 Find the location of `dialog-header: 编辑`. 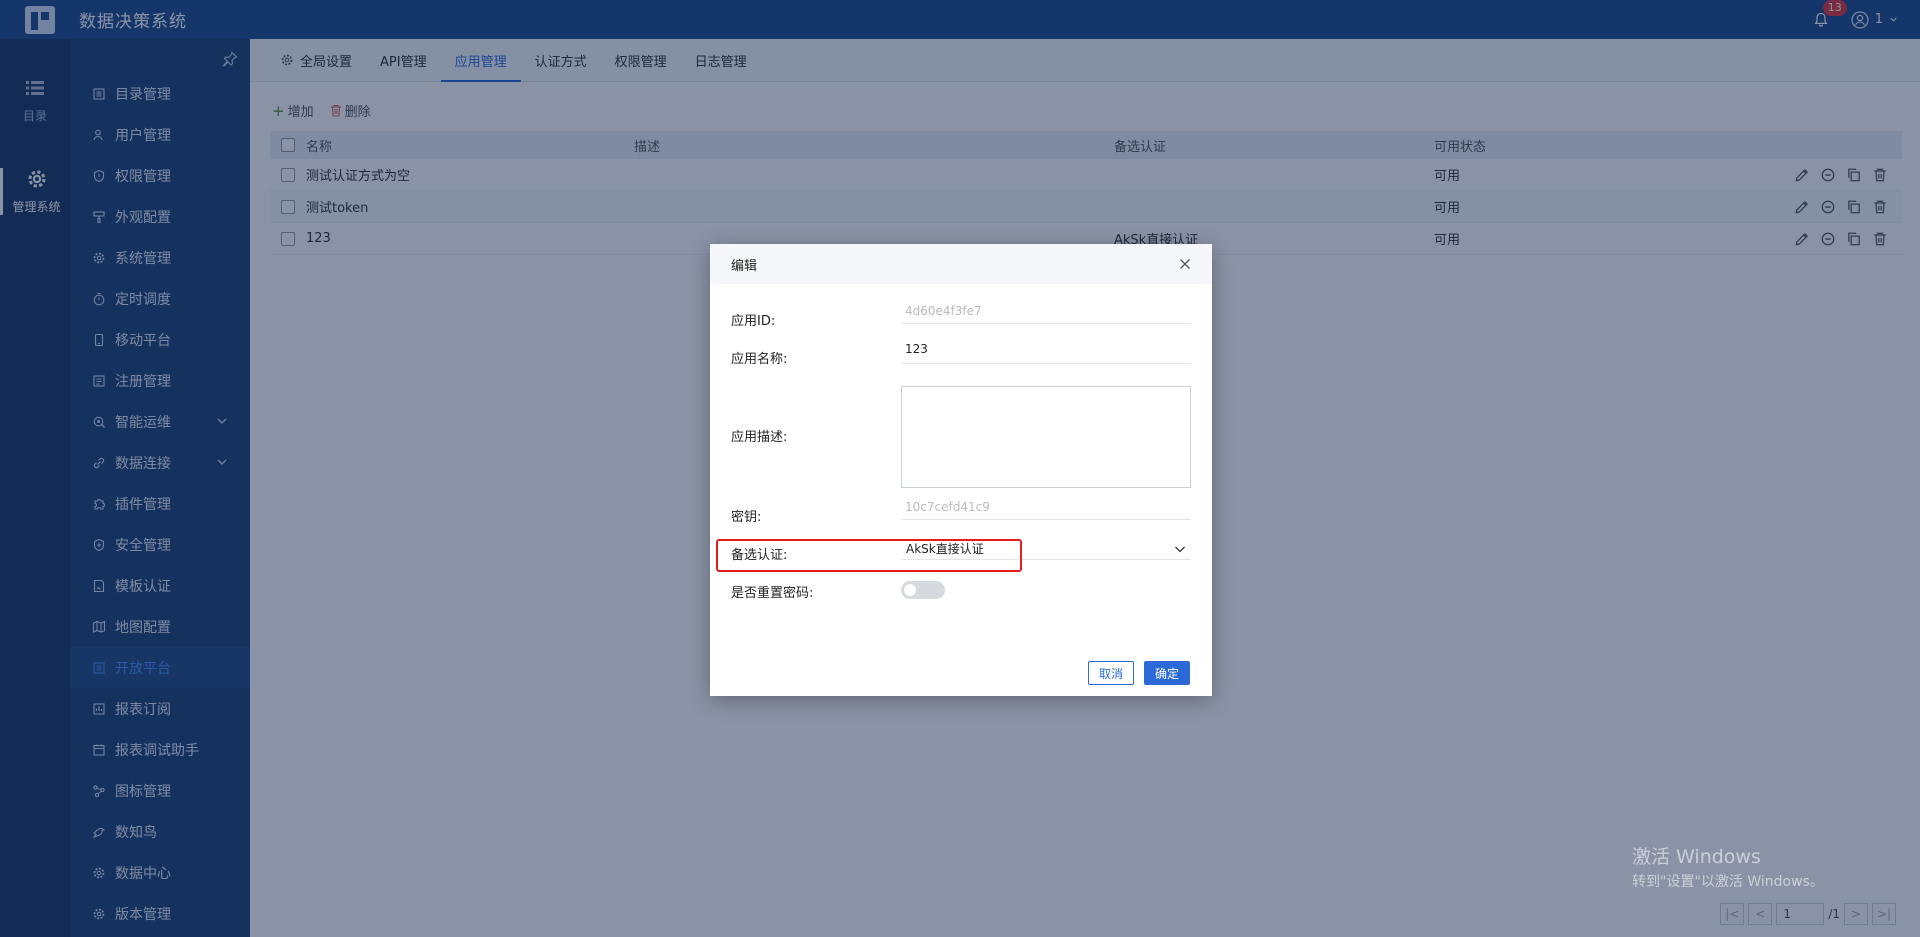

dialog-header: 编辑 is located at coordinates (961, 264).